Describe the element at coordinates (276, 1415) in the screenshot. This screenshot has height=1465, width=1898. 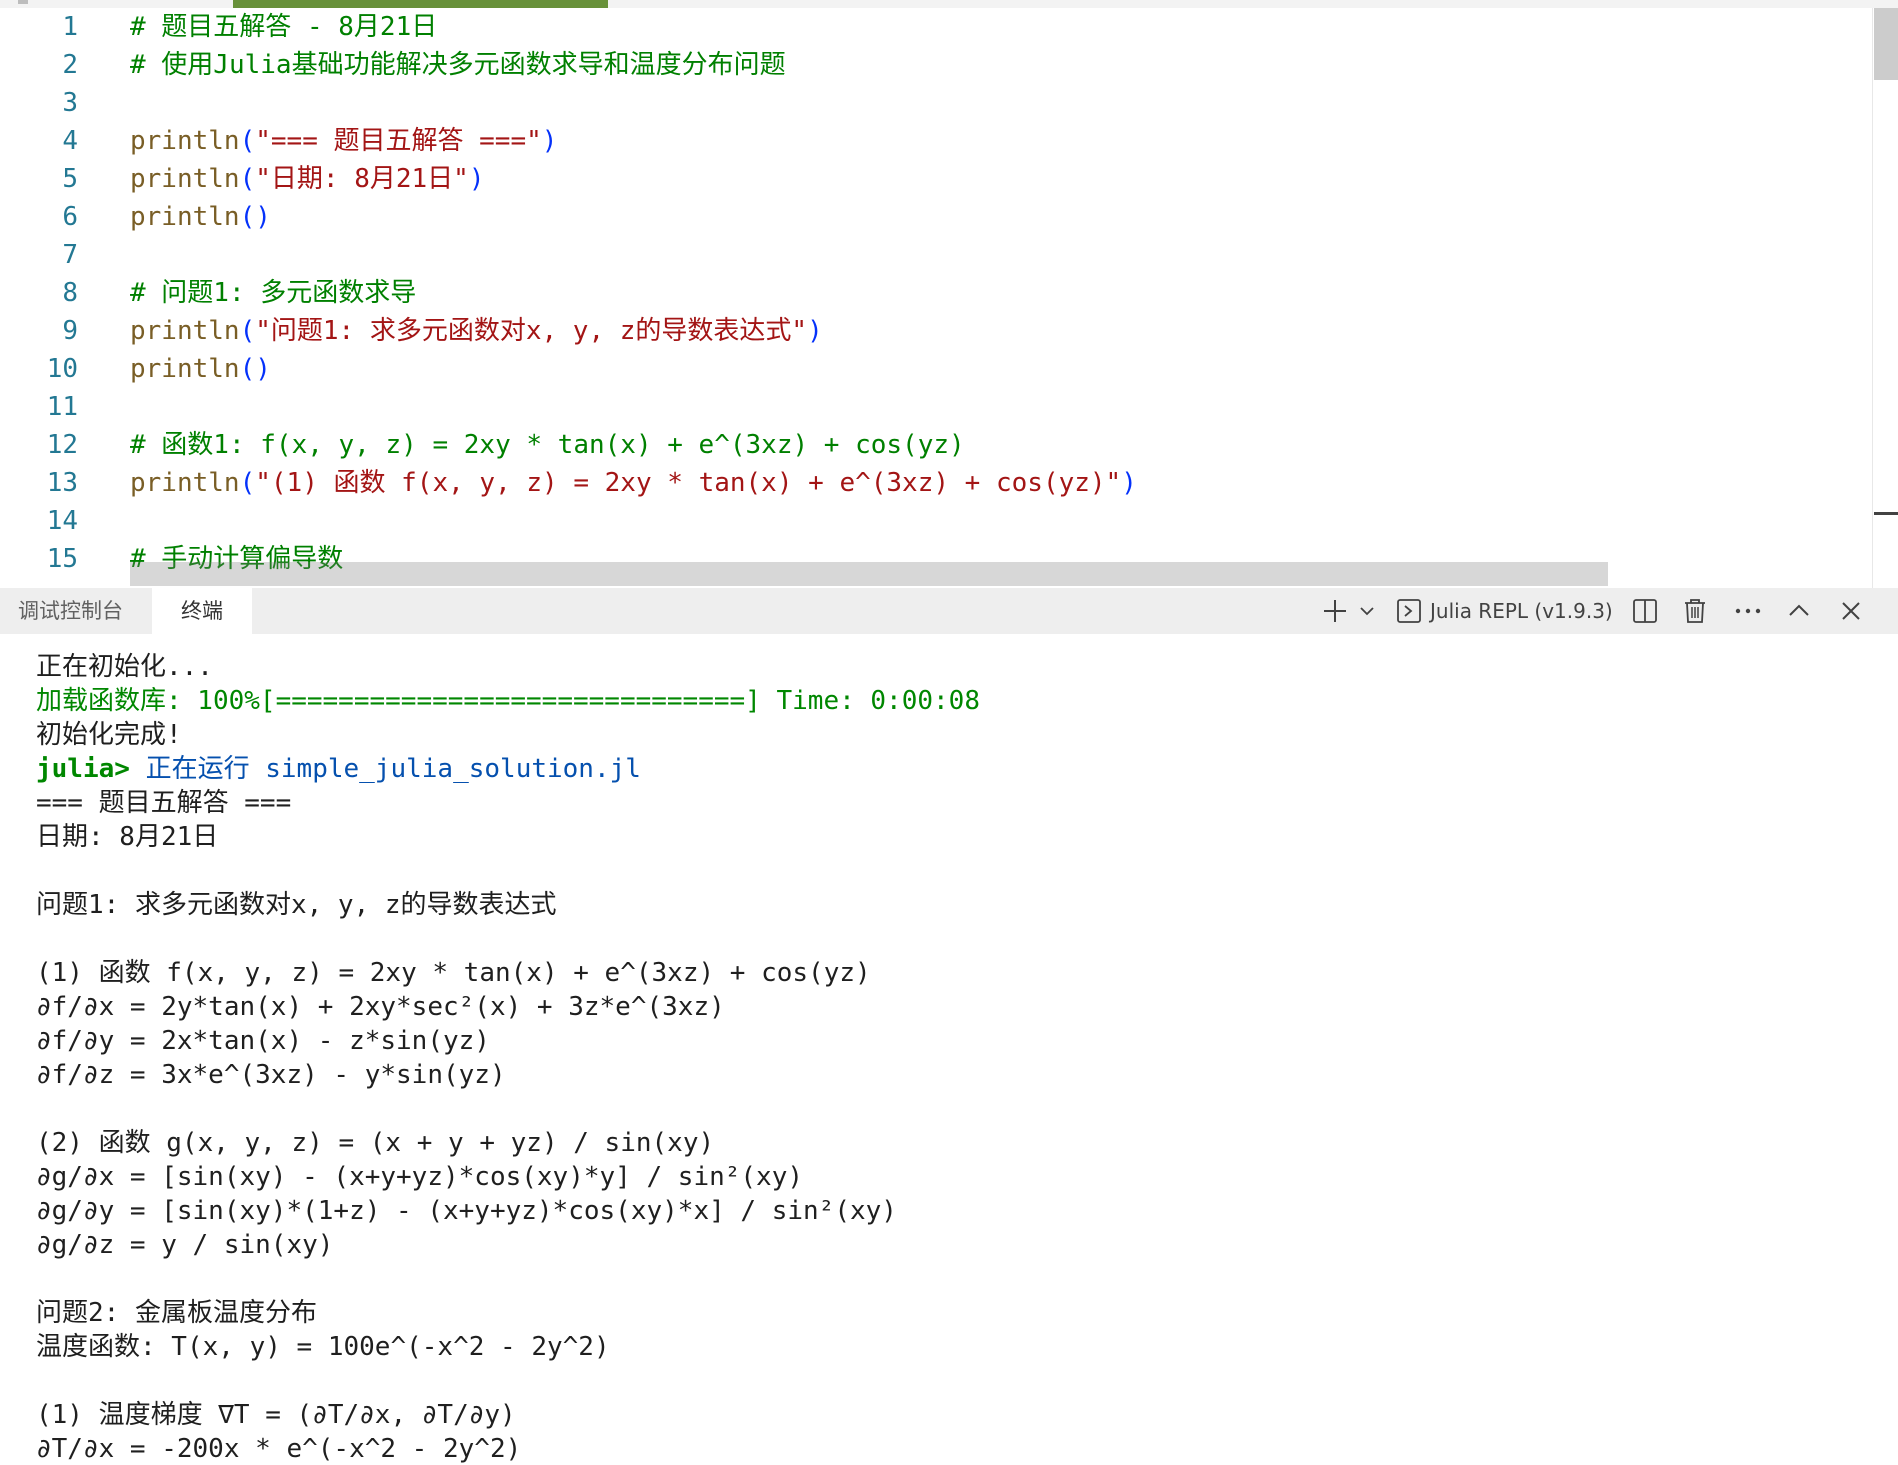
I see `terminal-text: (1) 温度梯度 ∇T = (∂T/∂x, ∂T/∂y)` at that location.